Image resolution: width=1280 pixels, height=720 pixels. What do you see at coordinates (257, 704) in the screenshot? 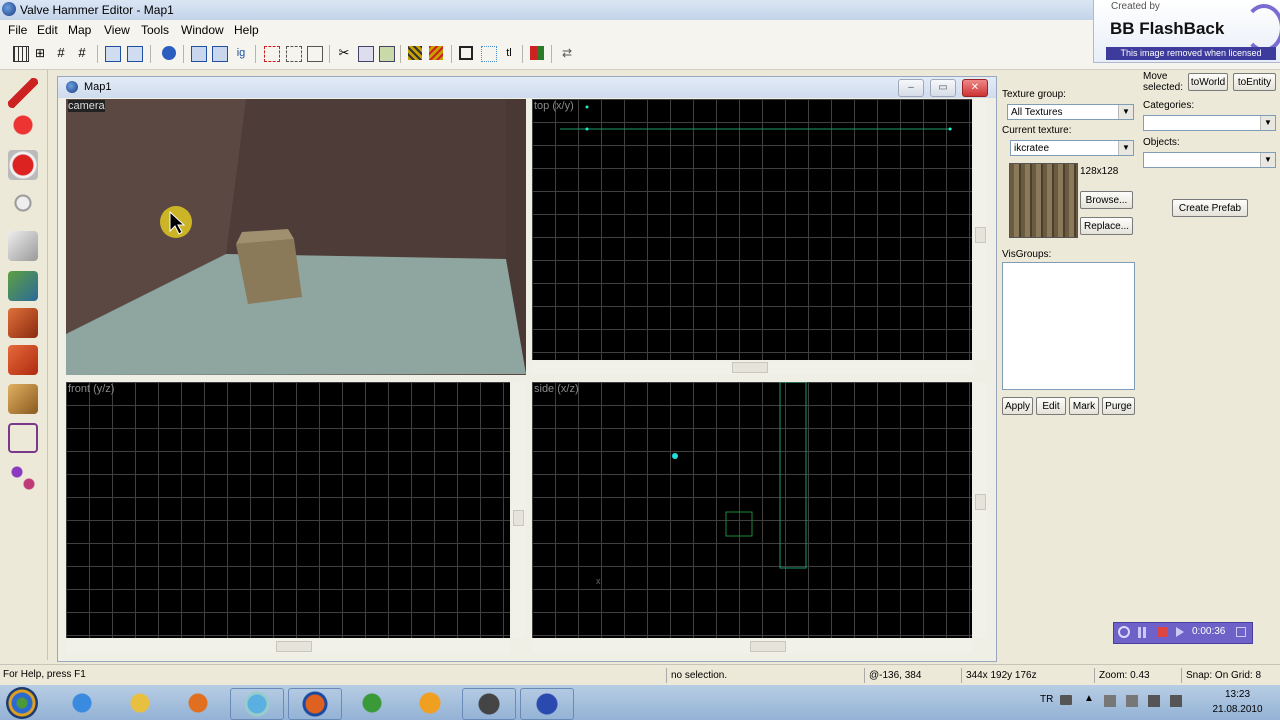
I see `network-app-icon` at bounding box center [257, 704].